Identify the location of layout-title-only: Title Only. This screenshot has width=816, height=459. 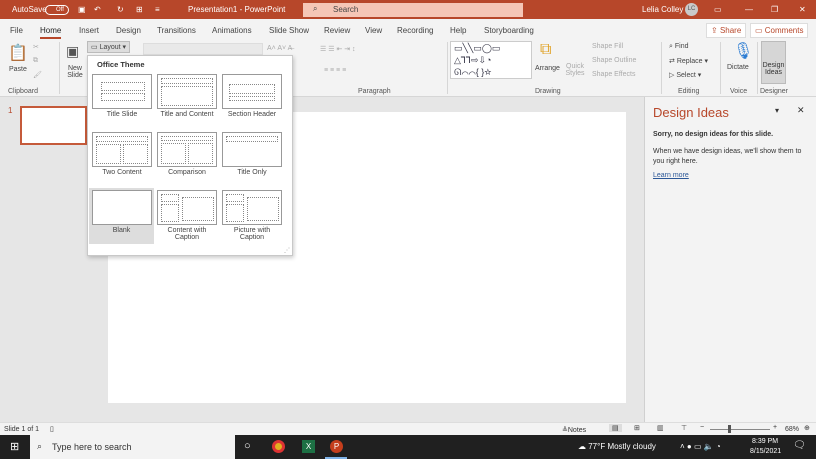
(252, 154).